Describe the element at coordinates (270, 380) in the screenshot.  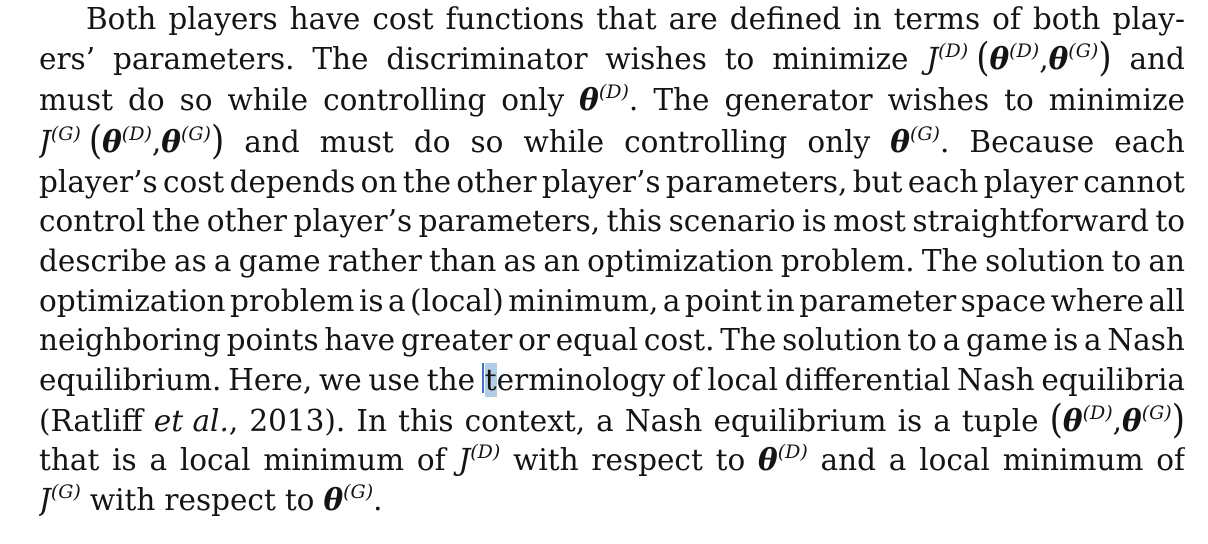
I see `word: Here,` at that location.